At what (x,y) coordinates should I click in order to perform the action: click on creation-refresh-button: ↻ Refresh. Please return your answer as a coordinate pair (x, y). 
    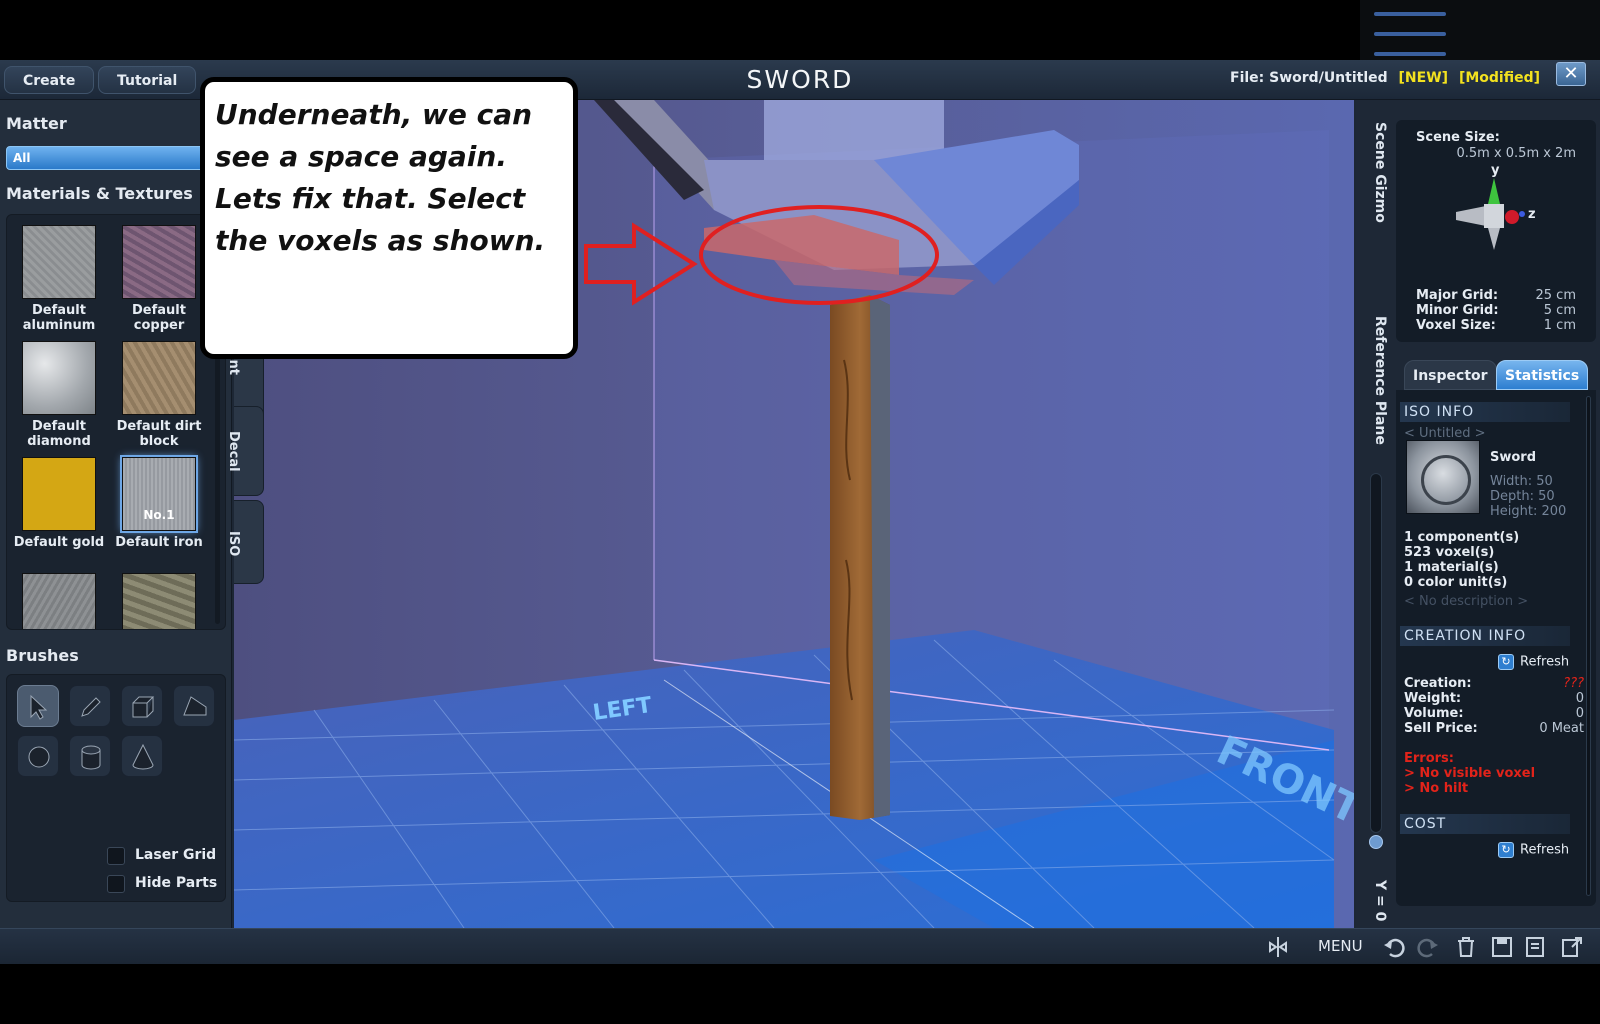
    Looking at the image, I should click on (1533, 662).